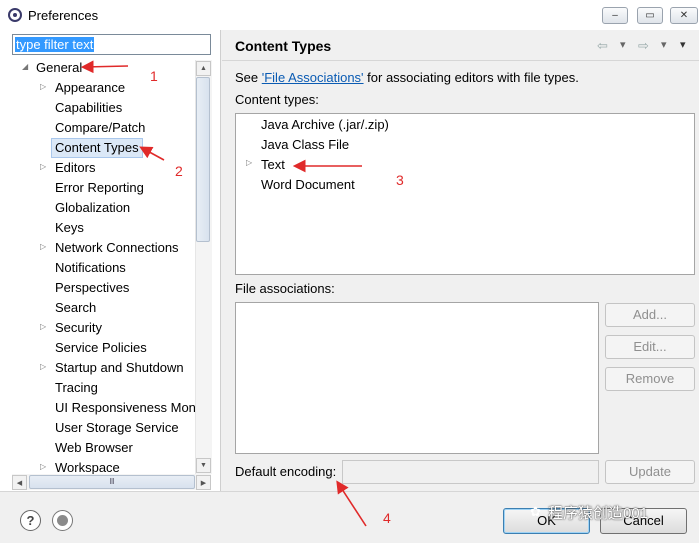 The height and width of the screenshot is (543, 699). What do you see at coordinates (179, 171) in the screenshot?
I see `annotation-number-2: 2` at bounding box center [179, 171].